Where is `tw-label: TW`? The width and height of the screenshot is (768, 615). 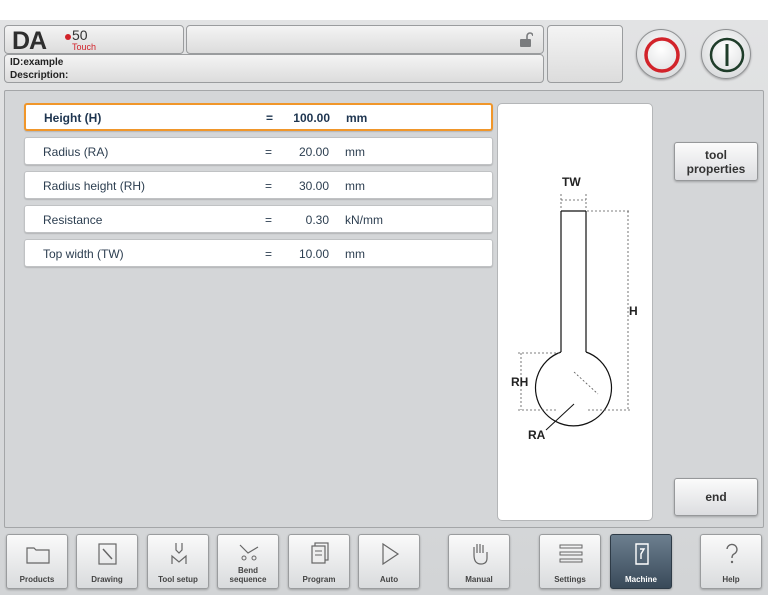 tw-label: TW is located at coordinates (571, 182).